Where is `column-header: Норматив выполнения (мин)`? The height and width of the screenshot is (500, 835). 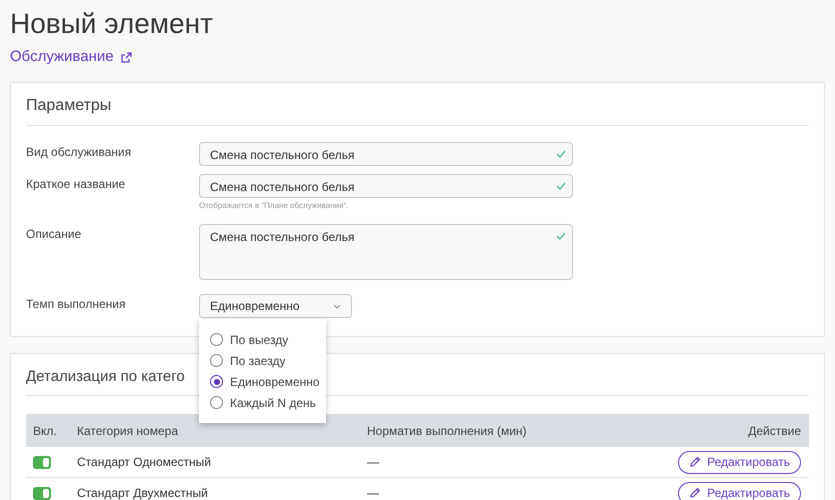 column-header: Норматив выполнения (мин) is located at coordinates (447, 431).